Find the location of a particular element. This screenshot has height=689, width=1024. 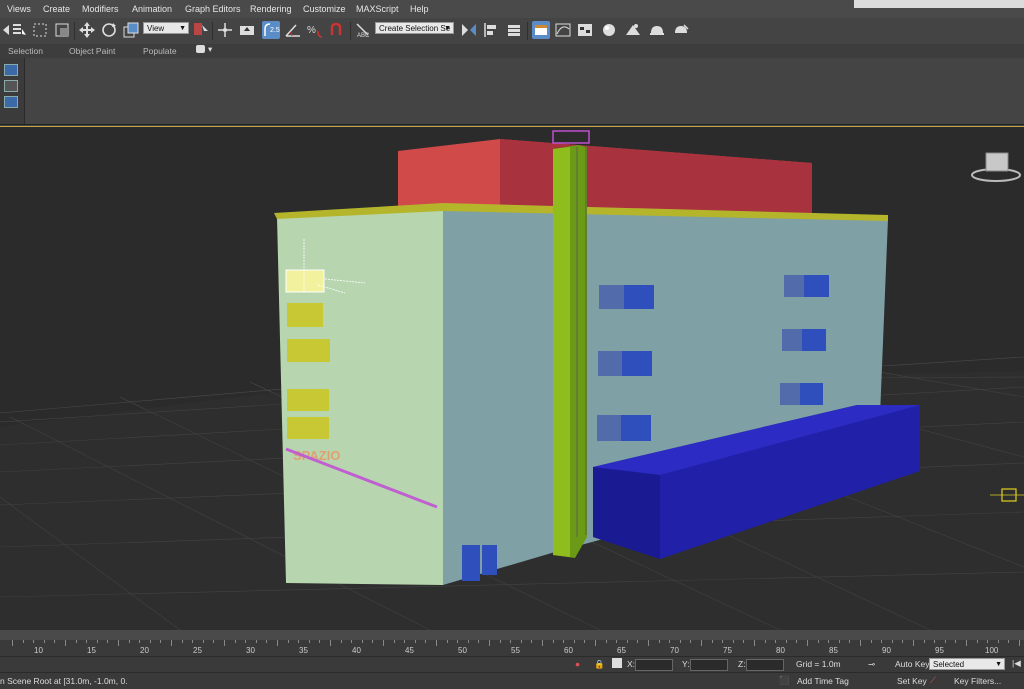

align-icon is located at coordinates (491, 30).